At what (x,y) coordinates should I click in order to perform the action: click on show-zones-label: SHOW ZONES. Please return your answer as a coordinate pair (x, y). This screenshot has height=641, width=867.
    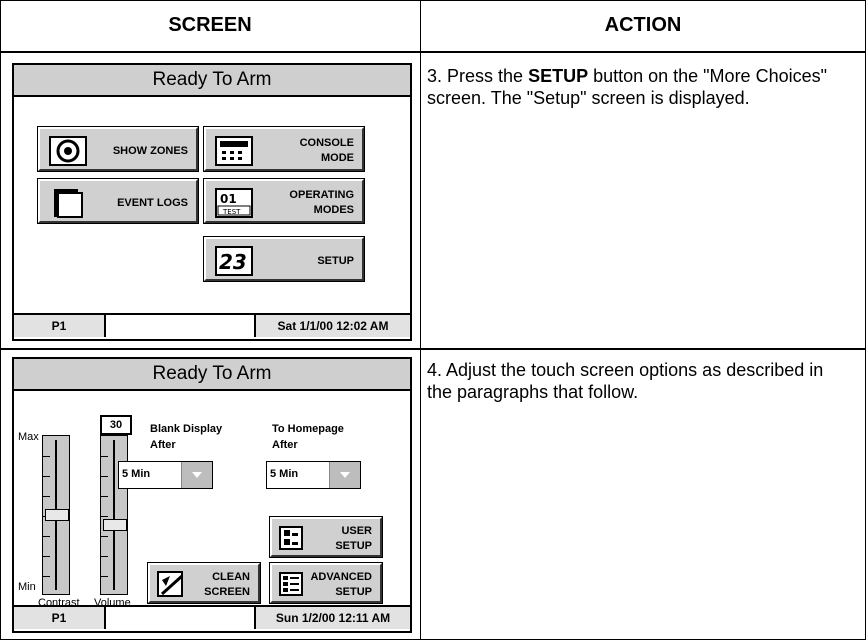
    Looking at the image, I should click on (150, 151).